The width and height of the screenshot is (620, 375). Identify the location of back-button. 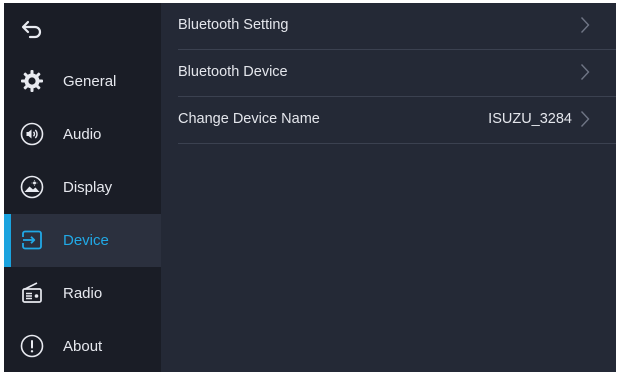
(82, 29).